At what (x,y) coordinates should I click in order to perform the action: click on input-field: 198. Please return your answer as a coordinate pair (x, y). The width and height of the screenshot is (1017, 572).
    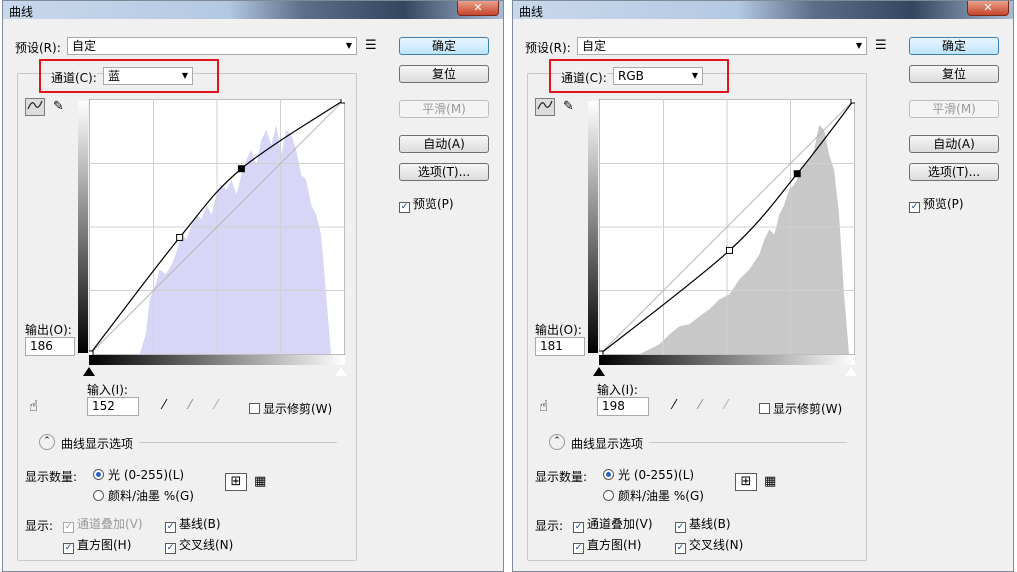
    Looking at the image, I should click on (623, 406).